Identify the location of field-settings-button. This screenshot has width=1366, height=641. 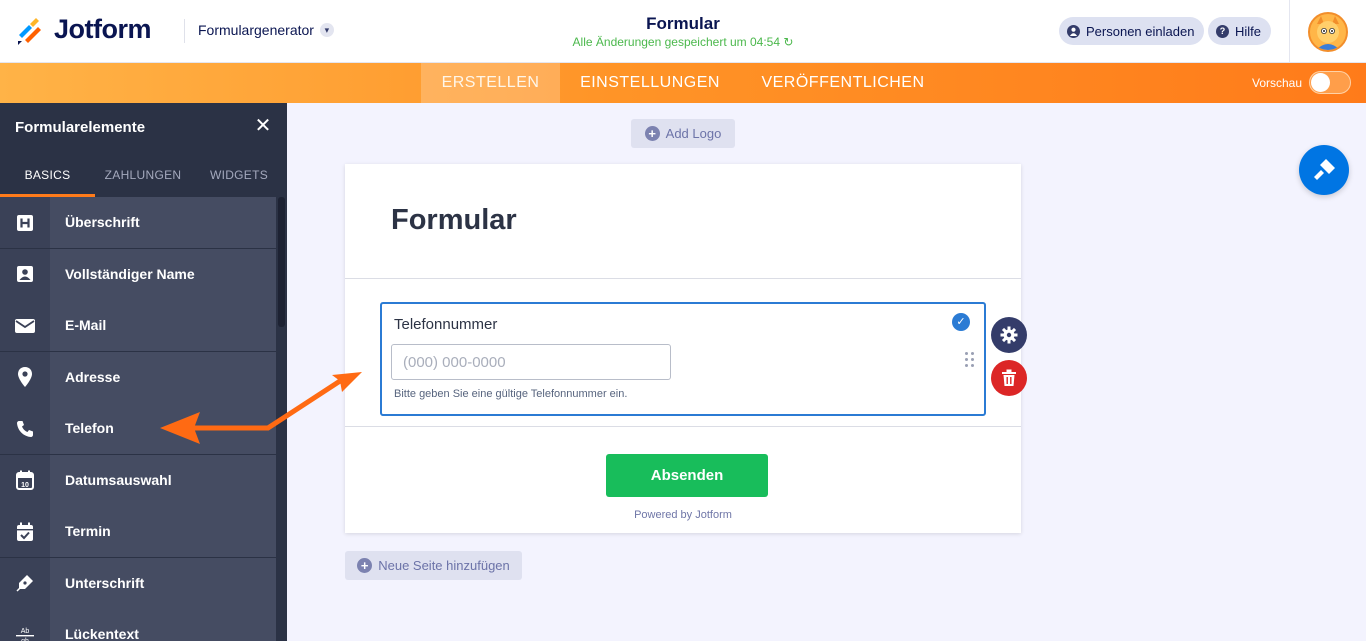
(1009, 335).